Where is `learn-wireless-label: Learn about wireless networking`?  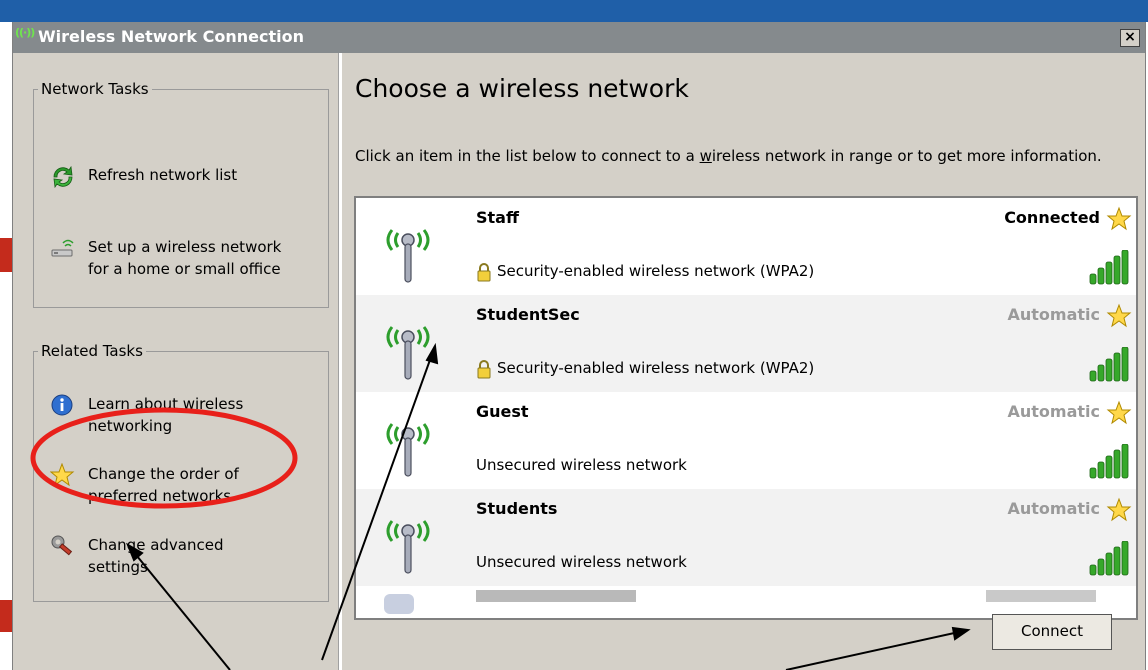 learn-wireless-label: Learn about wireless networking is located at coordinates (166, 415).